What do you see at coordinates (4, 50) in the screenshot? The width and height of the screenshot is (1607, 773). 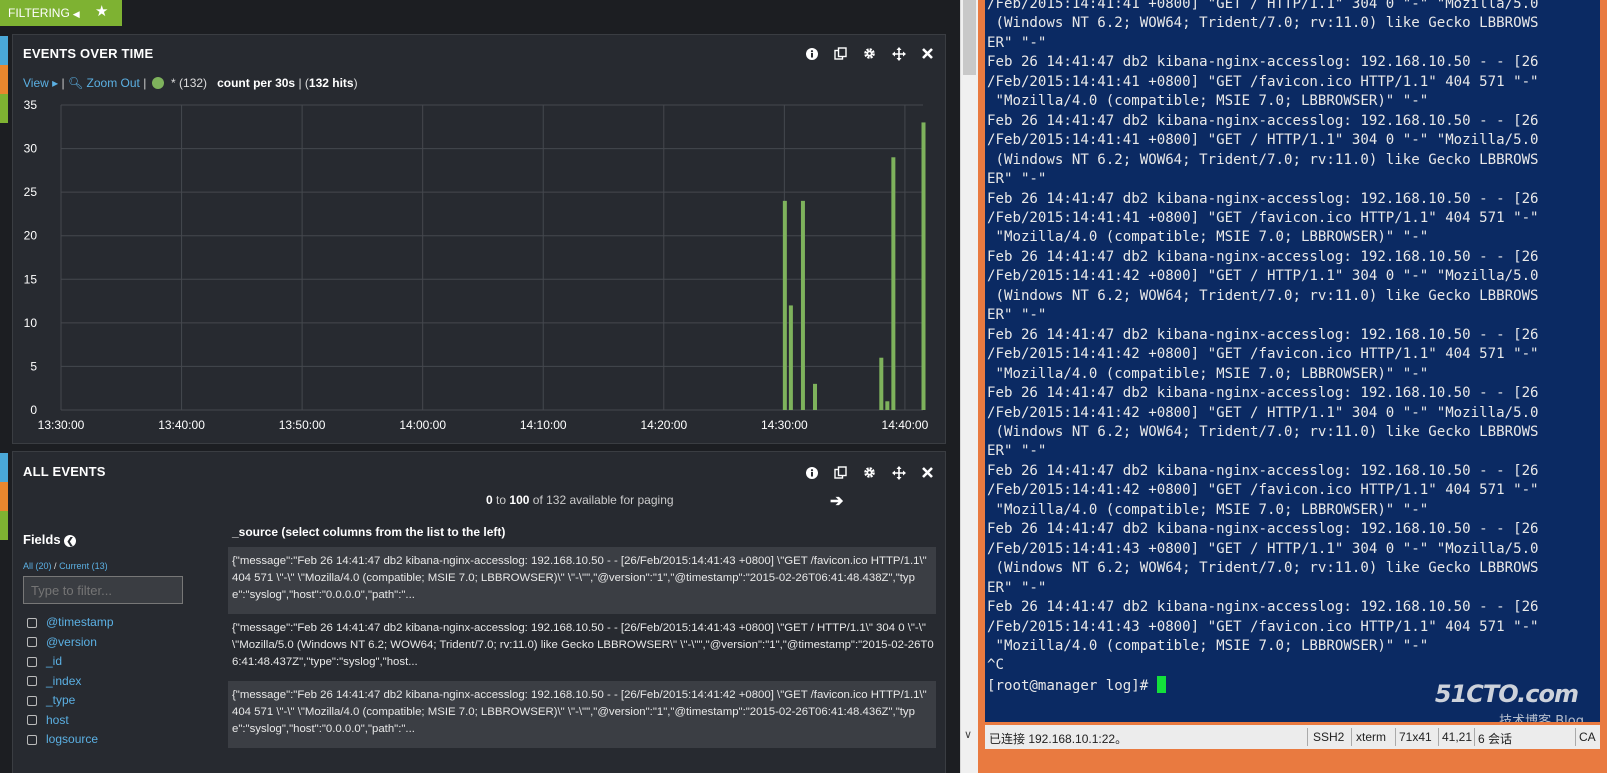 I see `row-tab-blue` at bounding box center [4, 50].